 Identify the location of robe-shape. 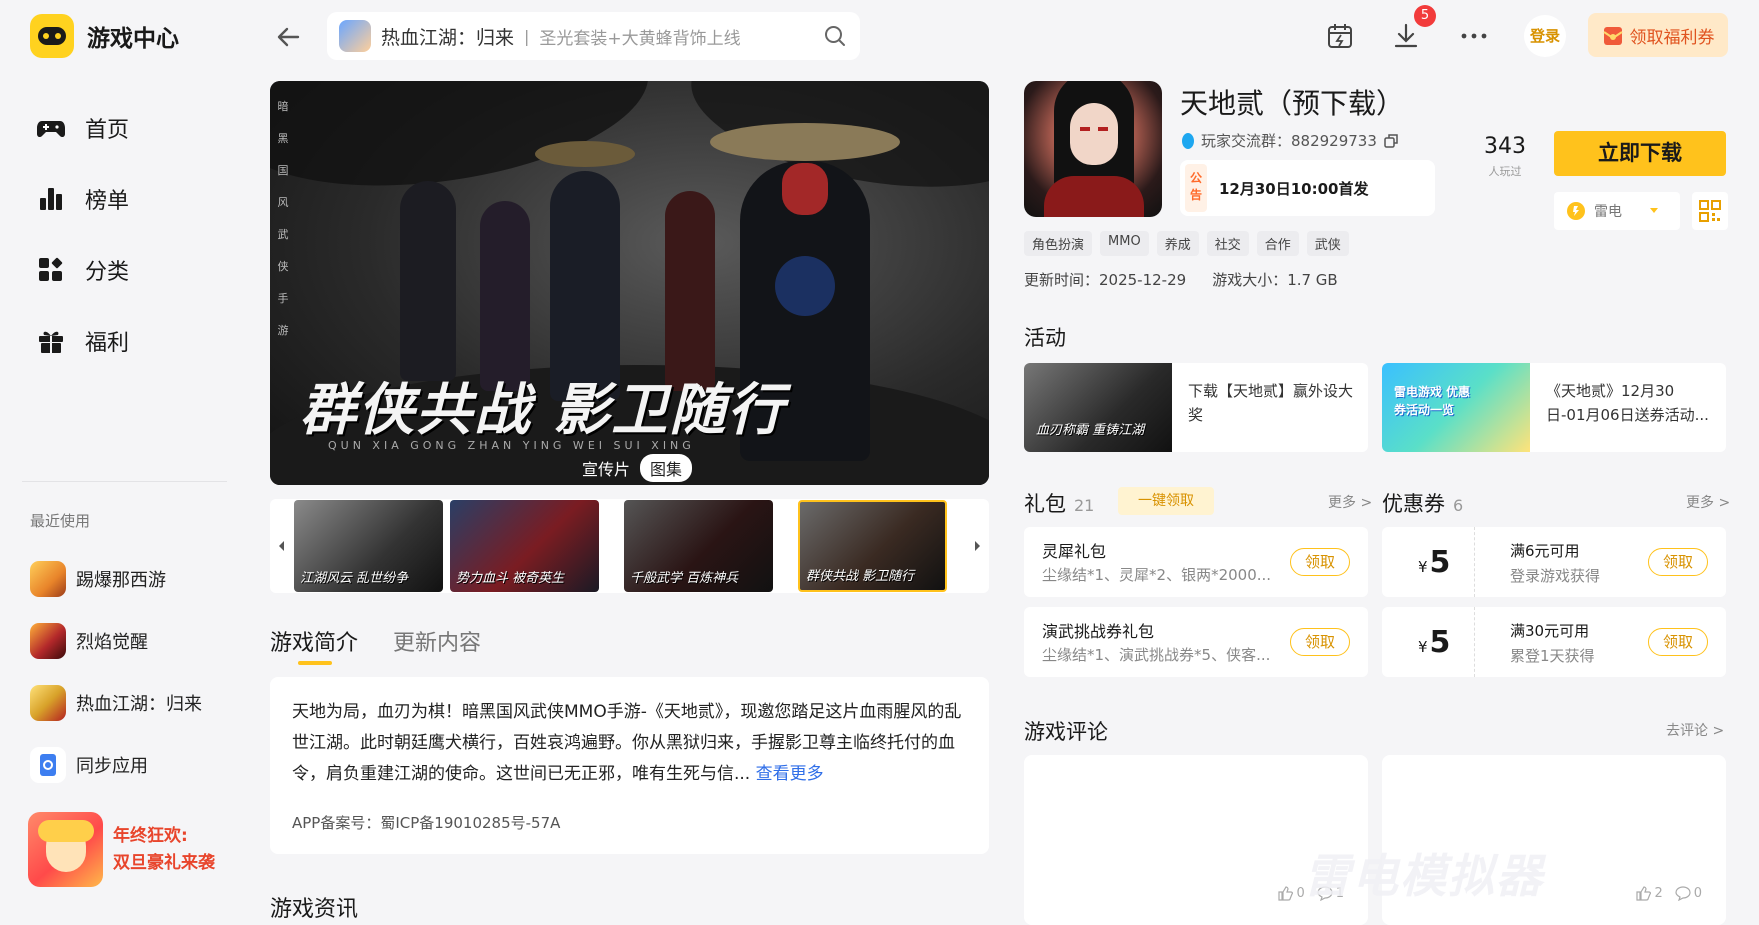
(1094, 196).